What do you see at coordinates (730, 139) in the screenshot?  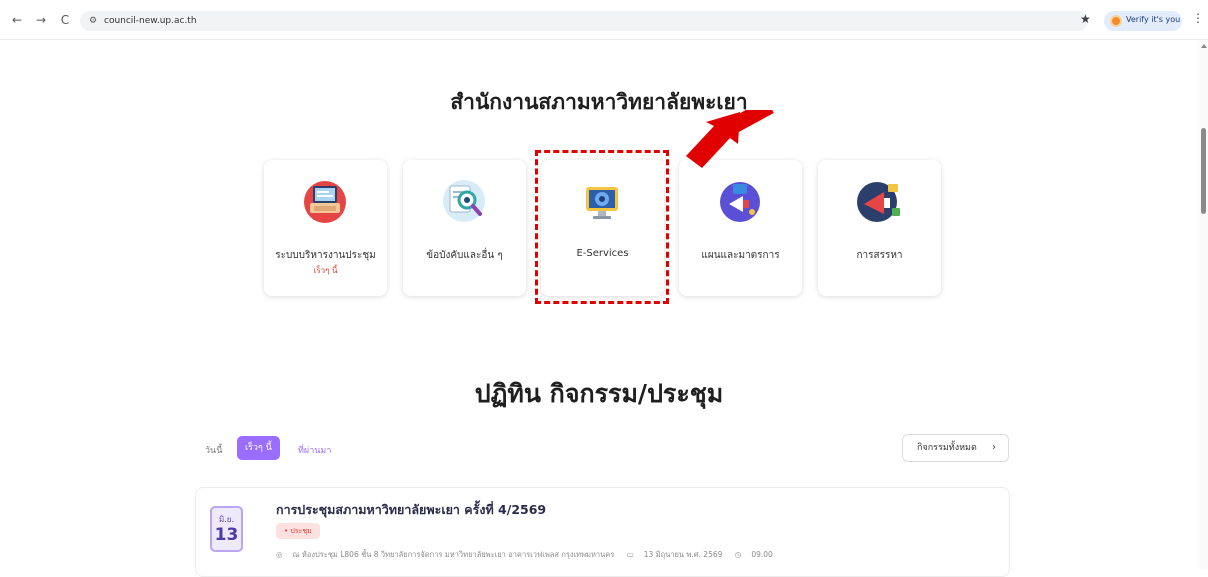 I see `red-arrow-icon` at bounding box center [730, 139].